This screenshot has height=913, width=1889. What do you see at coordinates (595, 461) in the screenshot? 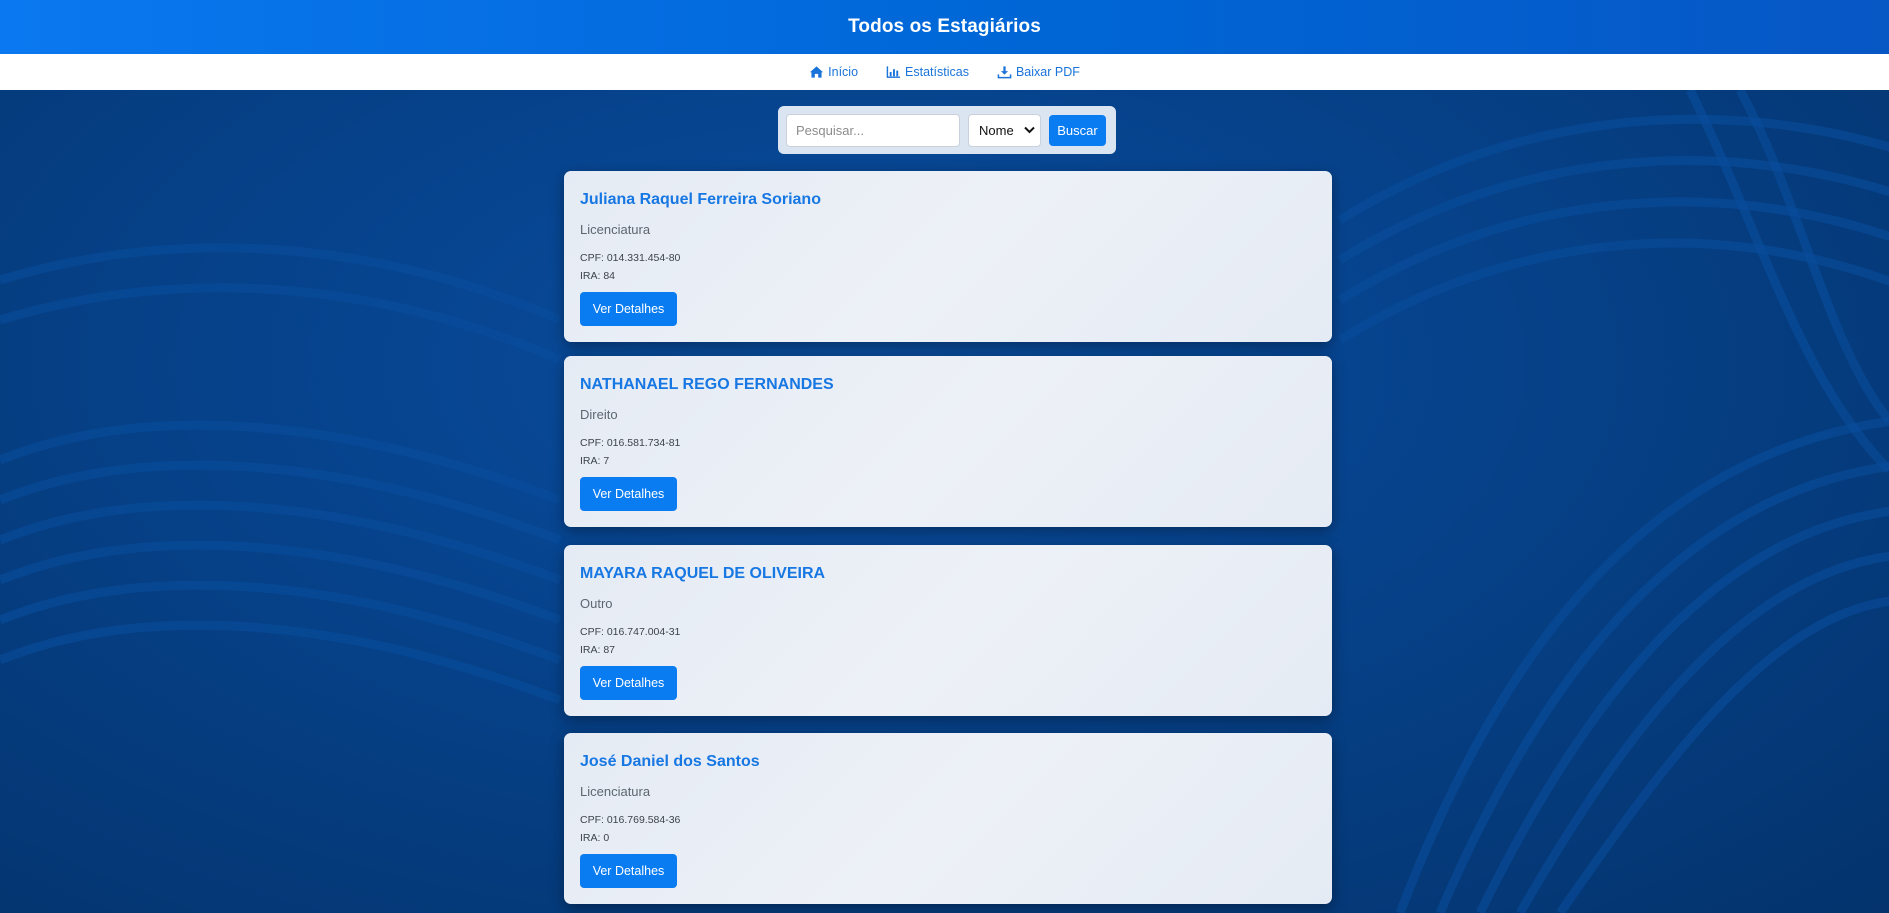
I see `intern-ira: IRA: 7` at bounding box center [595, 461].